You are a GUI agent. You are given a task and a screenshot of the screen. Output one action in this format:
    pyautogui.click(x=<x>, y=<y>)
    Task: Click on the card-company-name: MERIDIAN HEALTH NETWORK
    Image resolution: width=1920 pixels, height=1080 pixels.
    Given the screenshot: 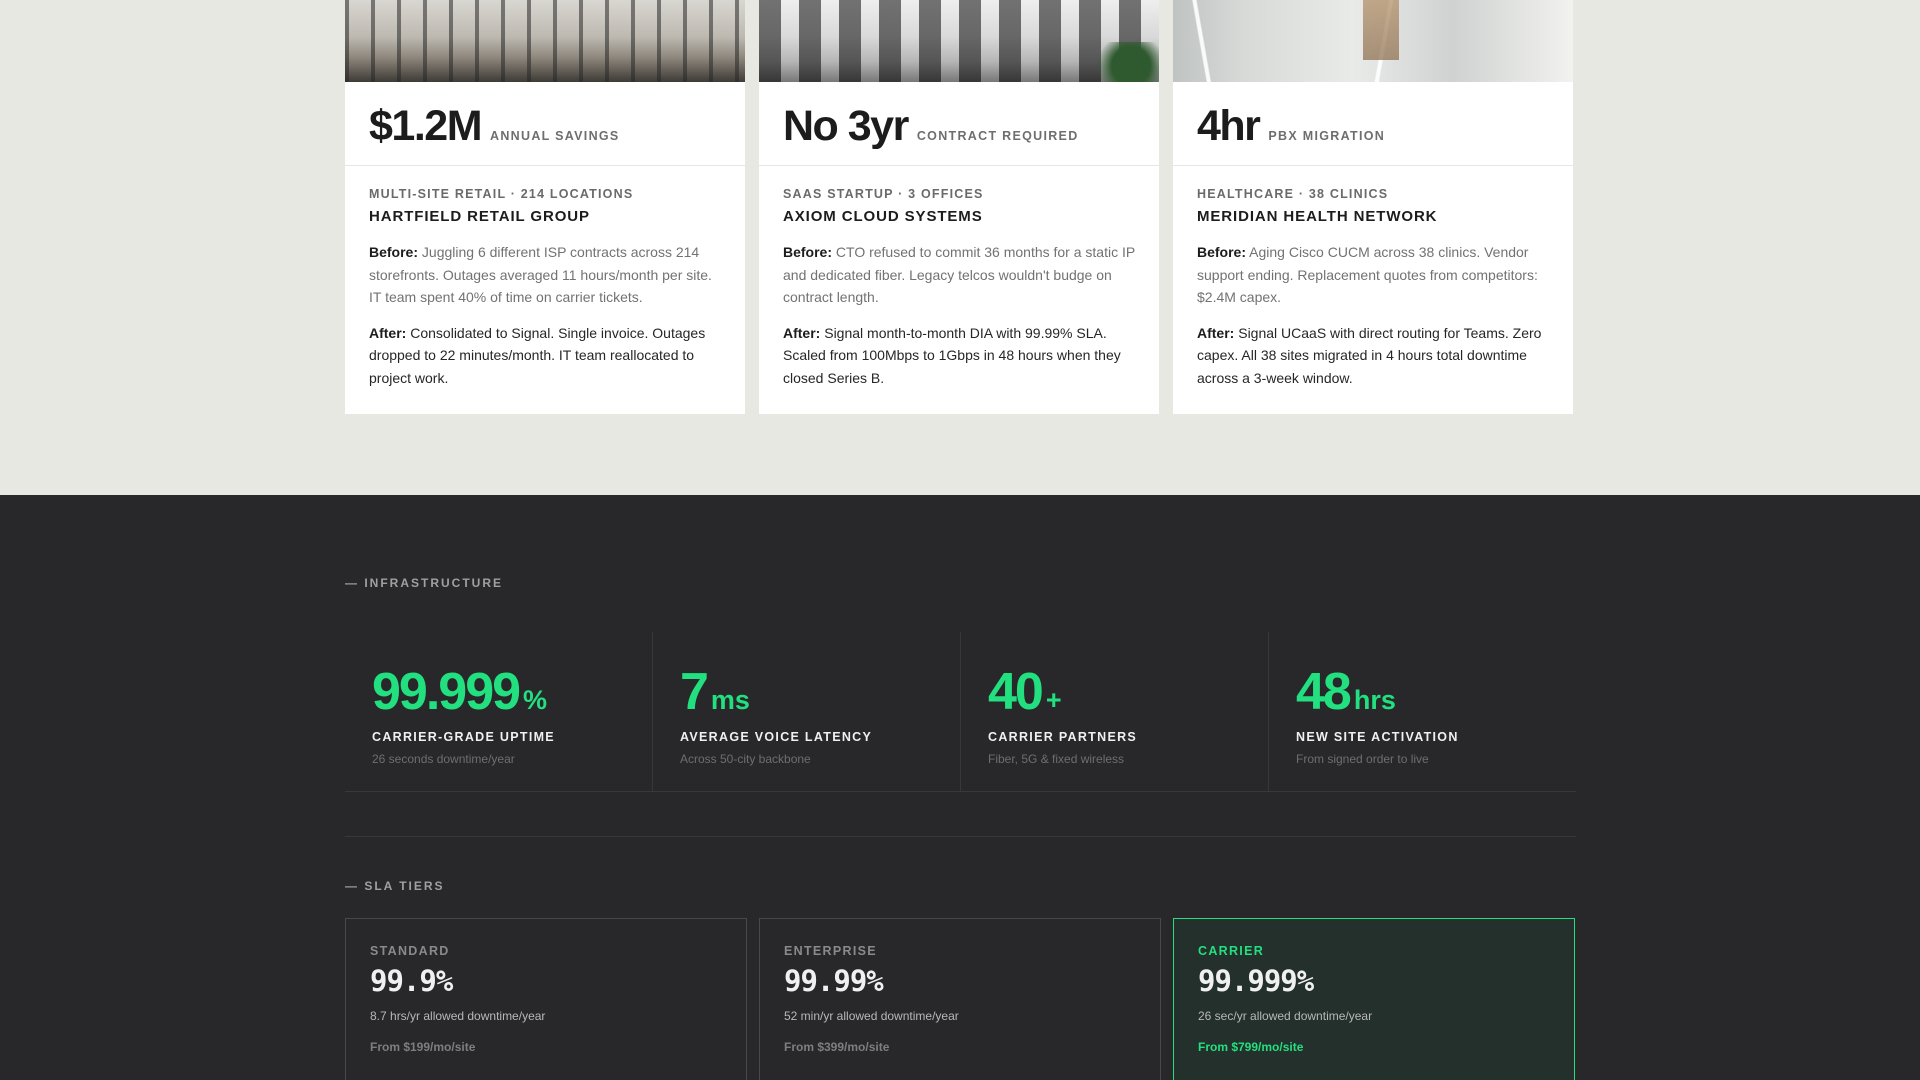 What is the action you would take?
    pyautogui.click(x=1317, y=216)
    